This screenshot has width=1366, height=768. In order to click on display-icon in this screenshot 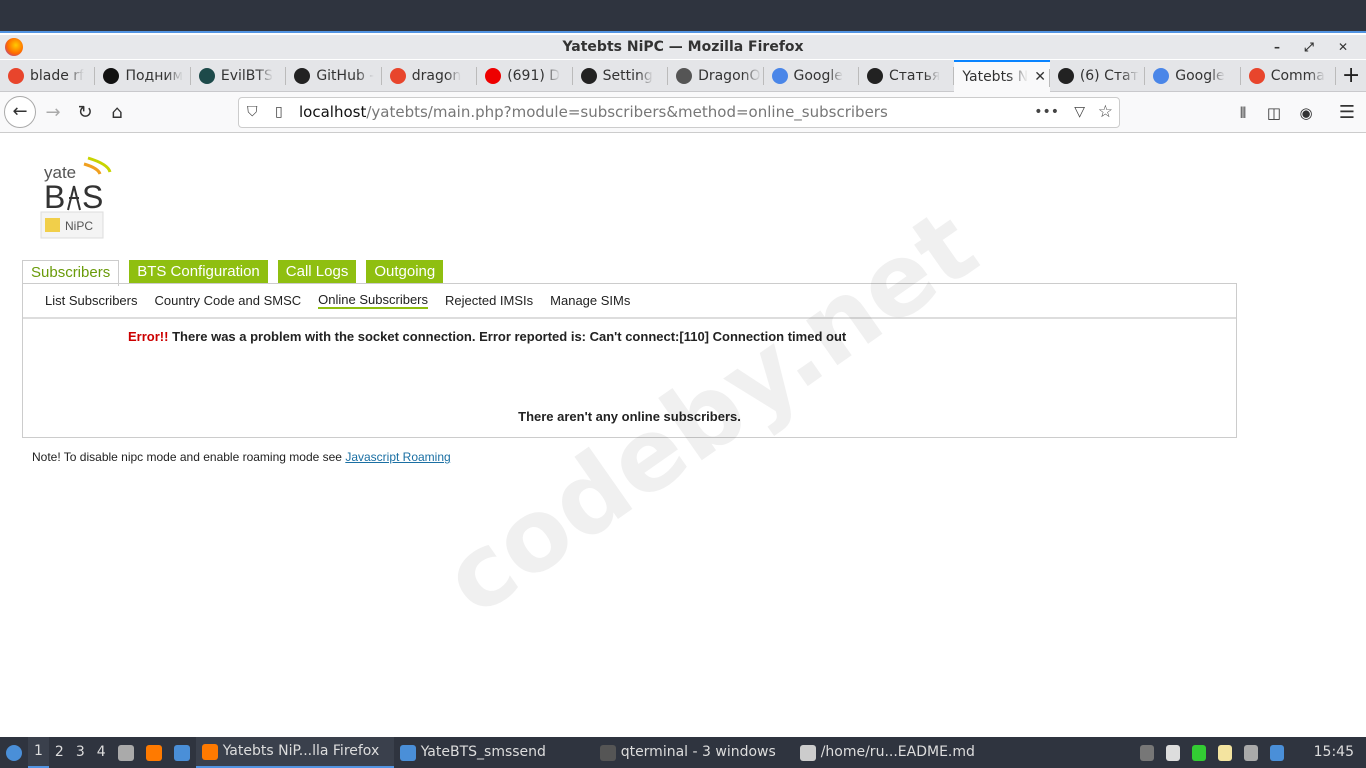, I will do `click(1251, 752)`.